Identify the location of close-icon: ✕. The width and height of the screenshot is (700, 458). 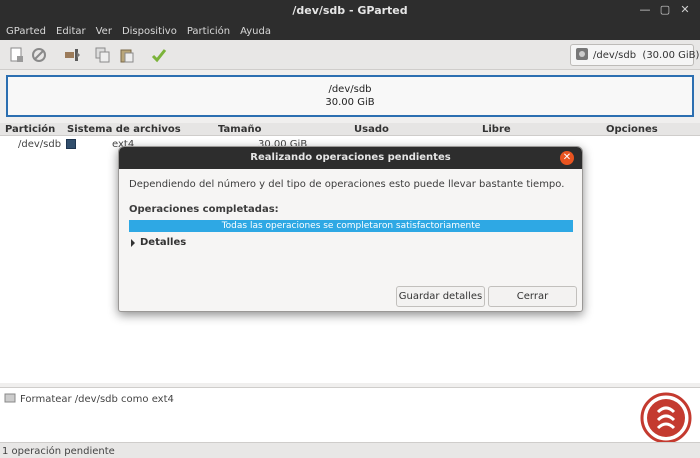
(685, 10).